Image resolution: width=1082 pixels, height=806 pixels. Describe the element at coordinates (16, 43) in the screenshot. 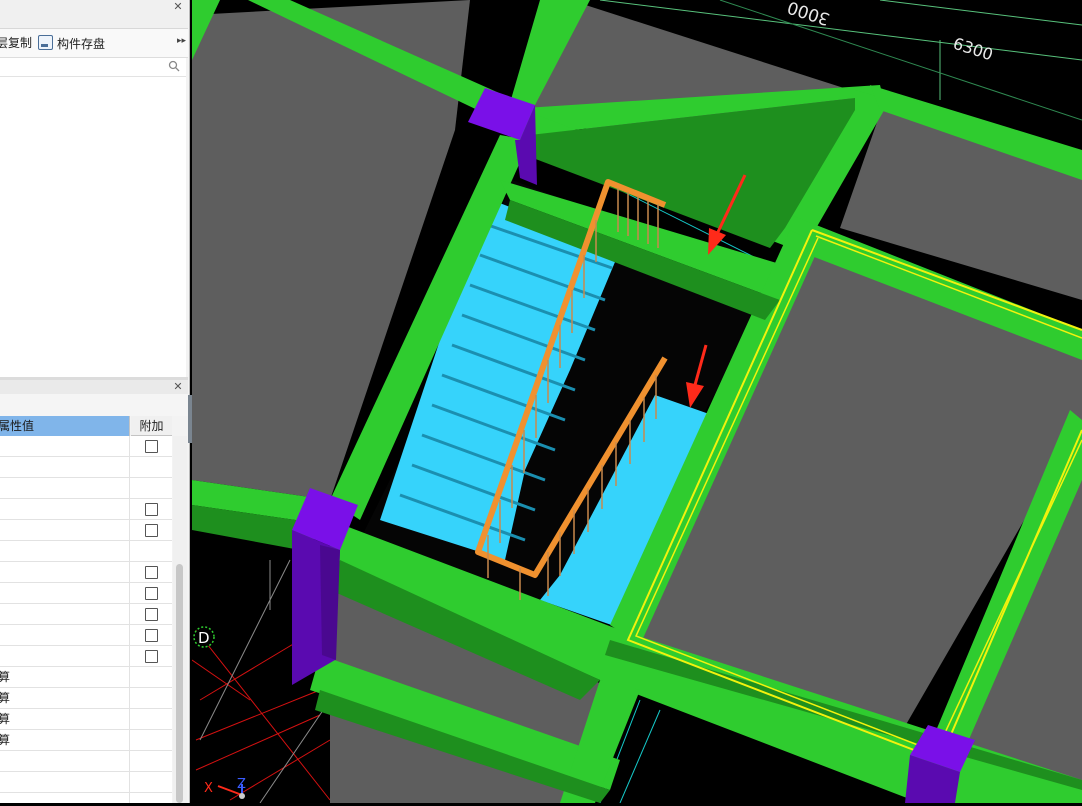

I see `copy-button: 层复制` at that location.